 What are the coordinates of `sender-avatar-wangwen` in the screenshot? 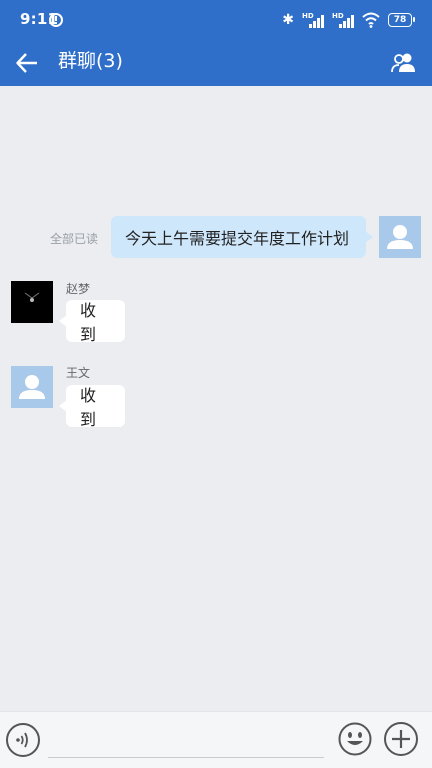 It's located at (32, 387).